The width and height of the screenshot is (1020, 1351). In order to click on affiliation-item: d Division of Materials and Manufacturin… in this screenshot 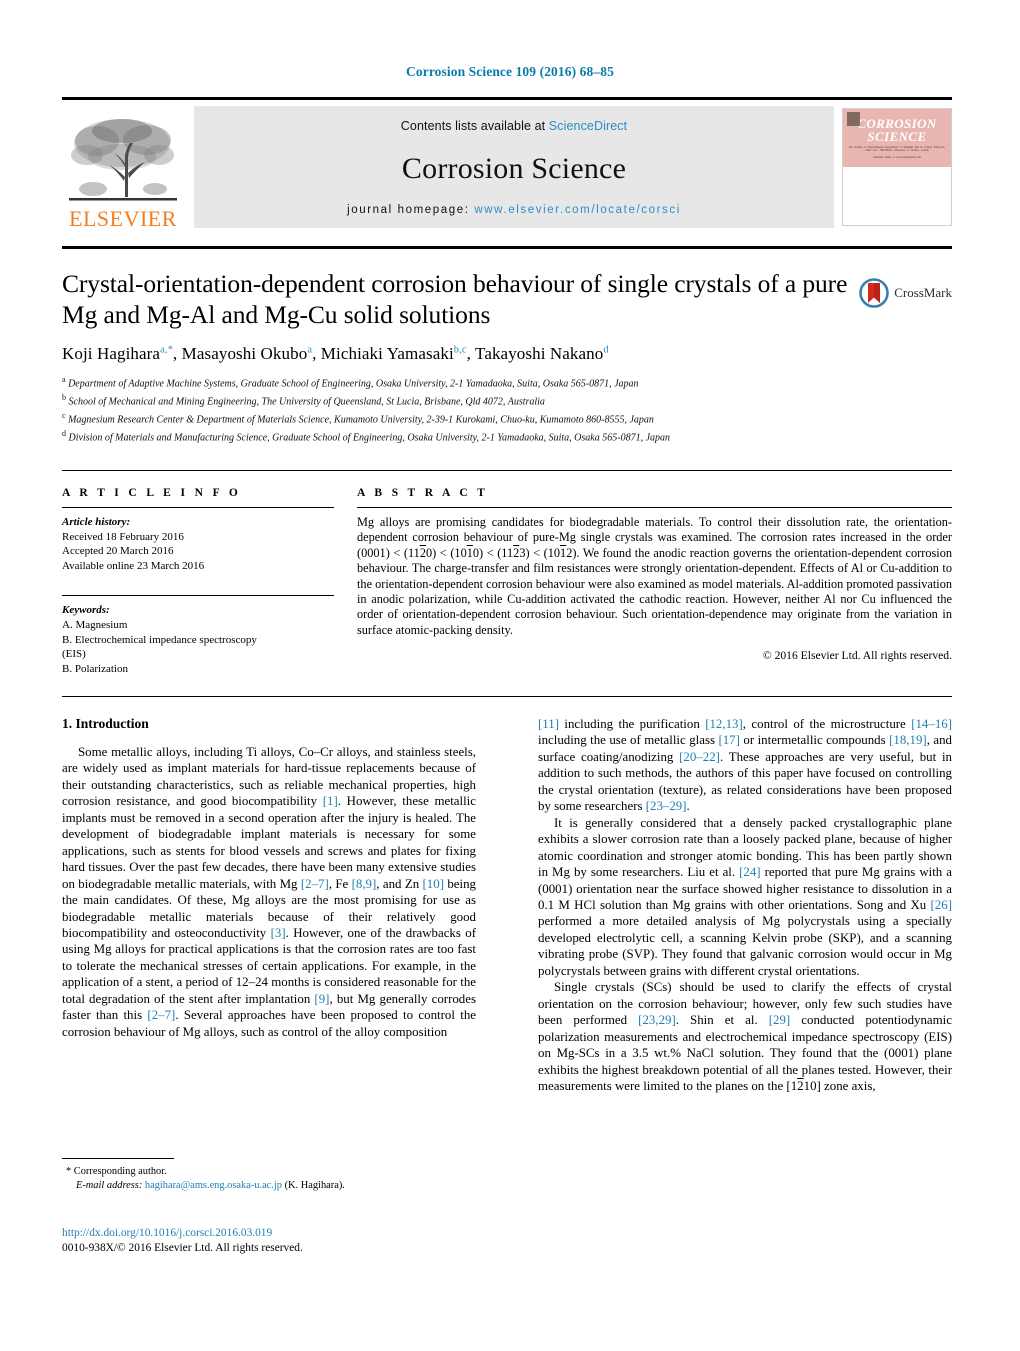, I will do `click(507, 436)`.